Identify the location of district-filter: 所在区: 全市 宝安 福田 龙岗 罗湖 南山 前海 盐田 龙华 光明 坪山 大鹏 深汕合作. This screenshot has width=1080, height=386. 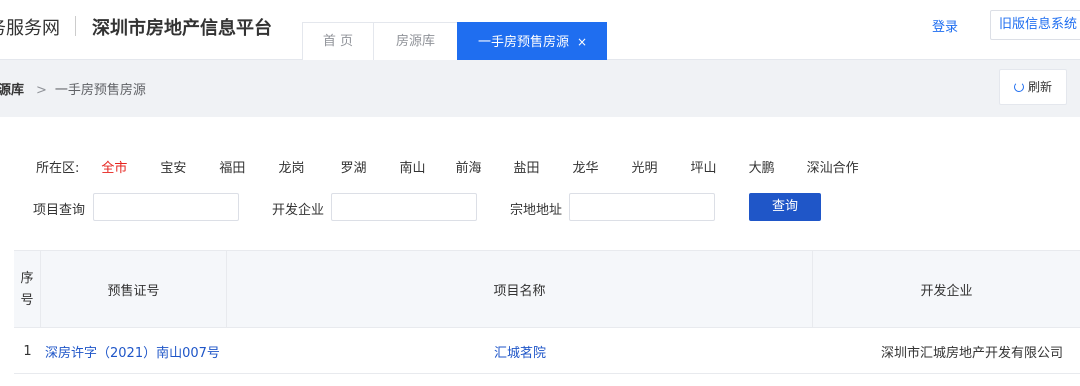
(447, 166).